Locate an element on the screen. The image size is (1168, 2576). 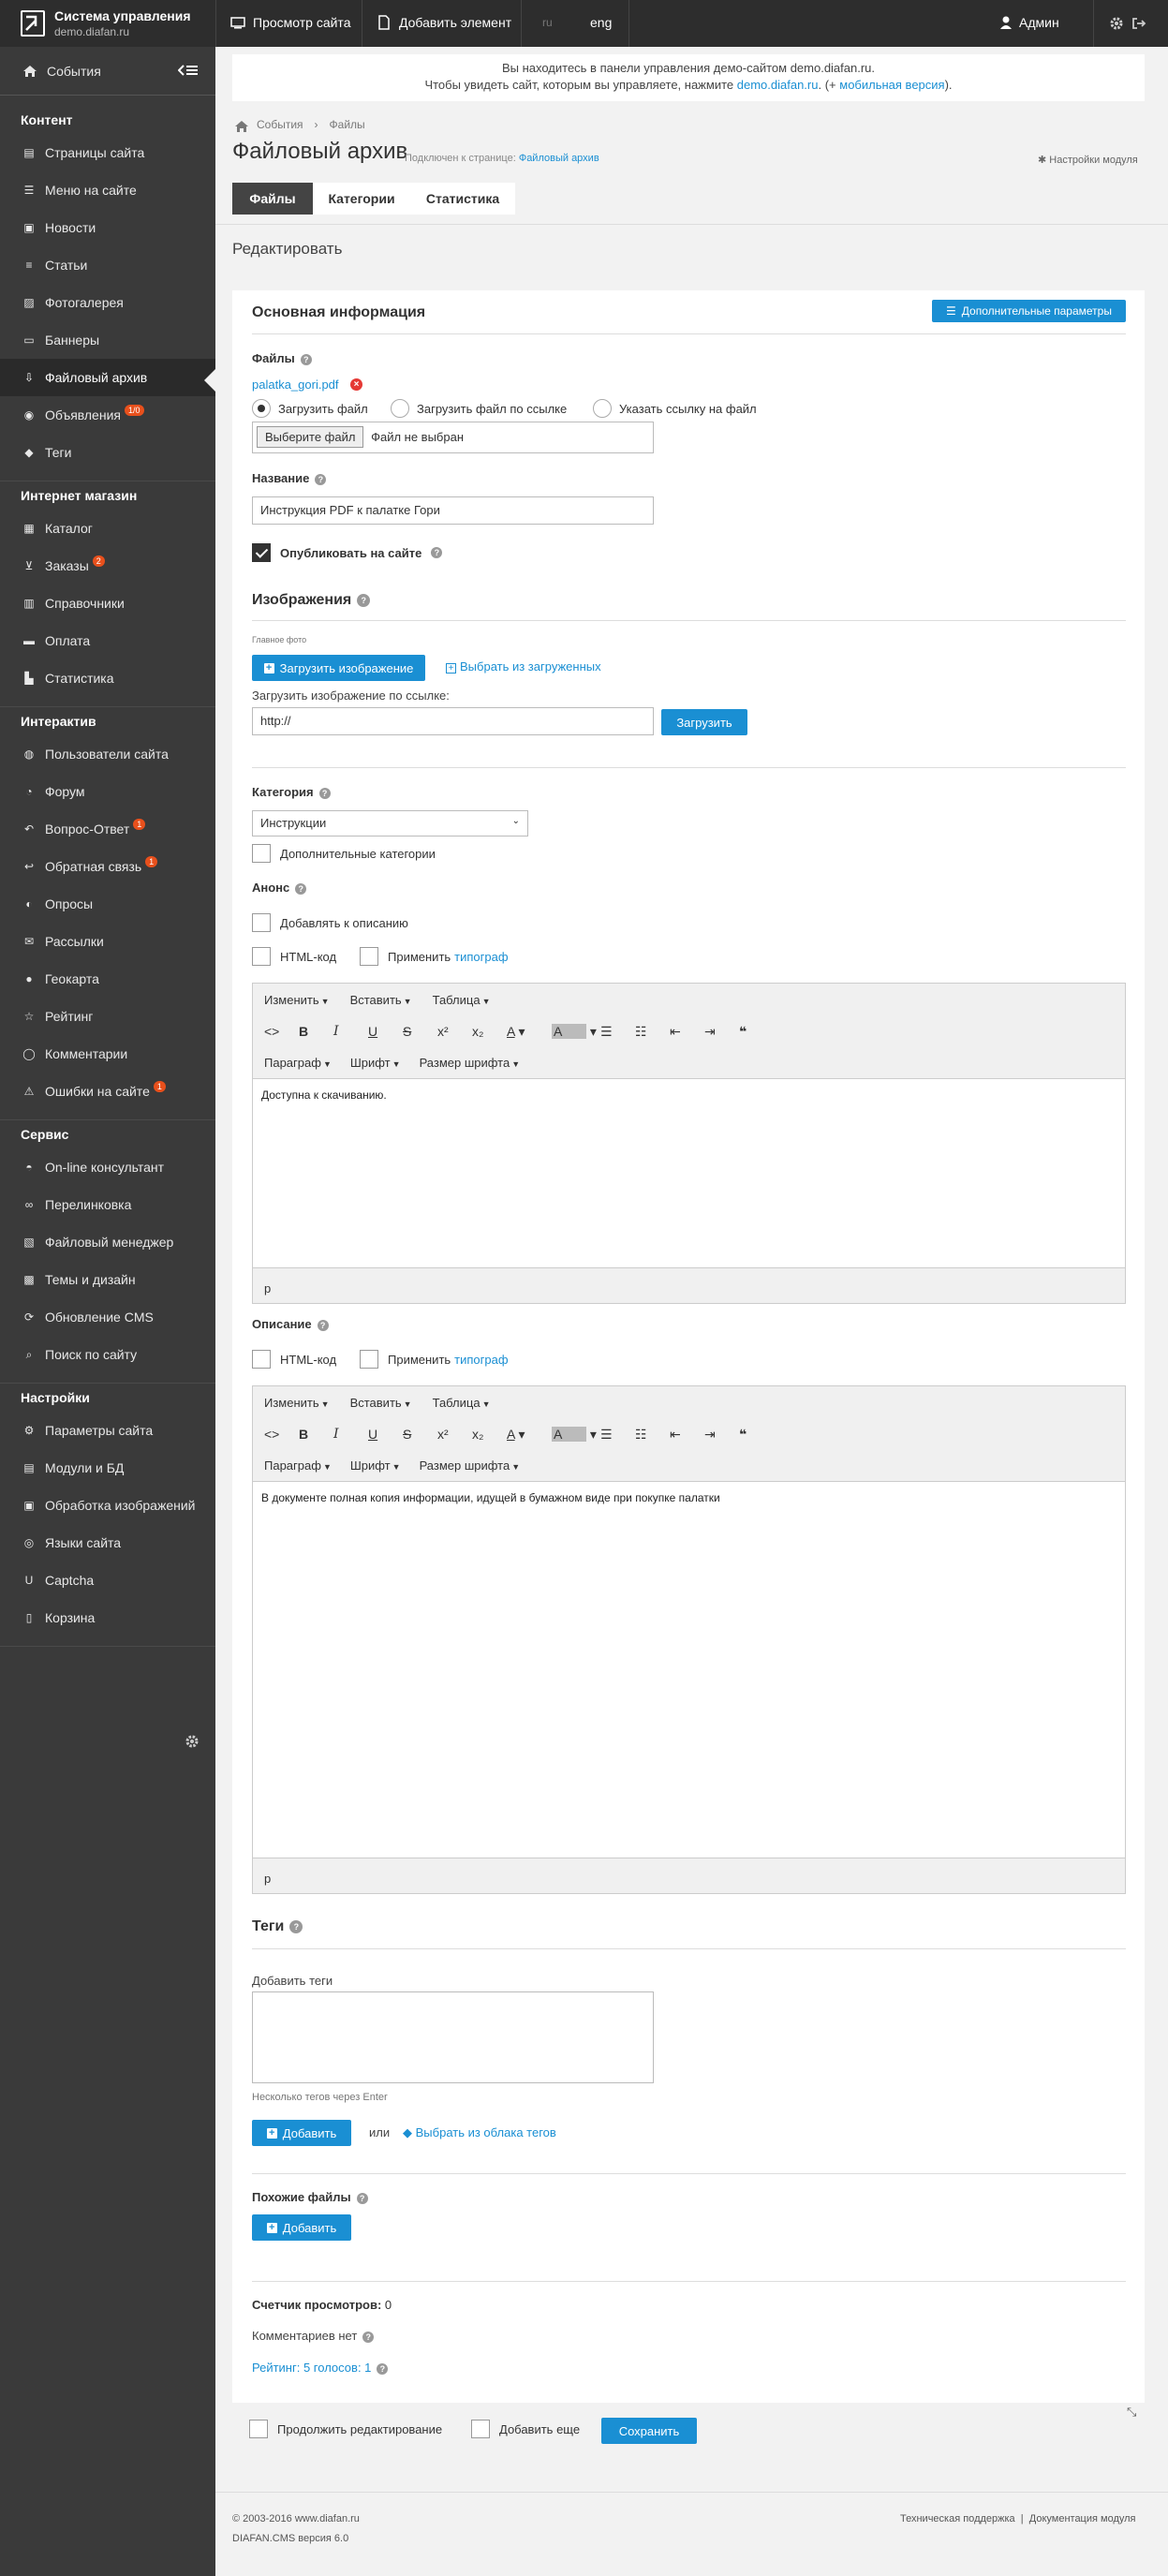
copyright: © 2003-2016 www.diafan.ru is located at coordinates (296, 2518).